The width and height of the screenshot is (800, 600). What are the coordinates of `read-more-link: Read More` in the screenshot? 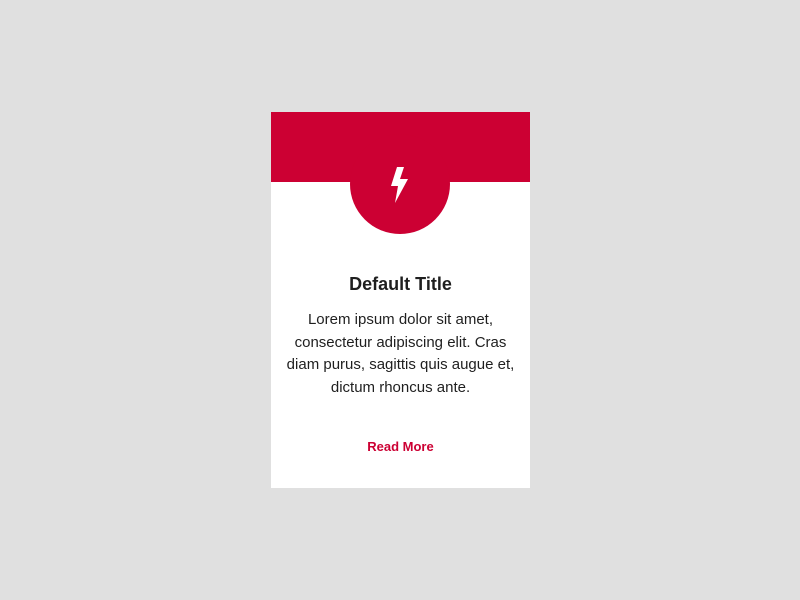 It's located at (400, 447).